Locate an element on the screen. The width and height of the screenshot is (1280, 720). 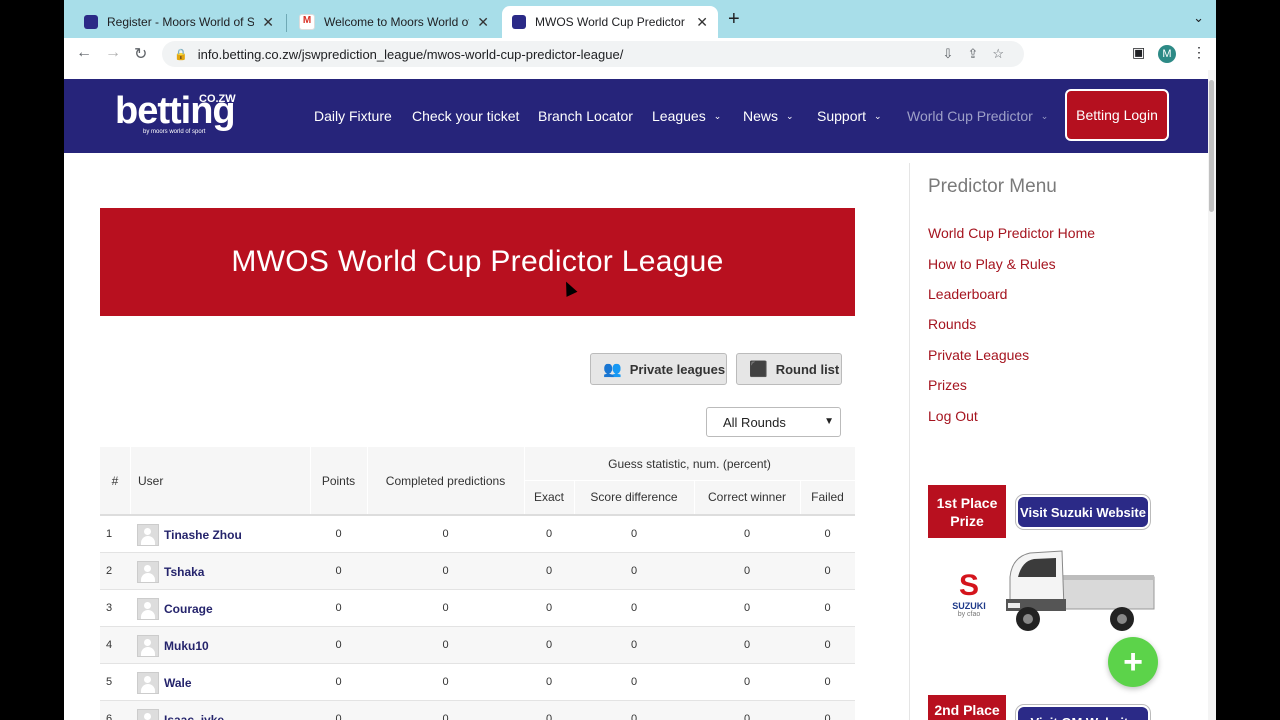
user-link: Courage is located at coordinates (175, 609).